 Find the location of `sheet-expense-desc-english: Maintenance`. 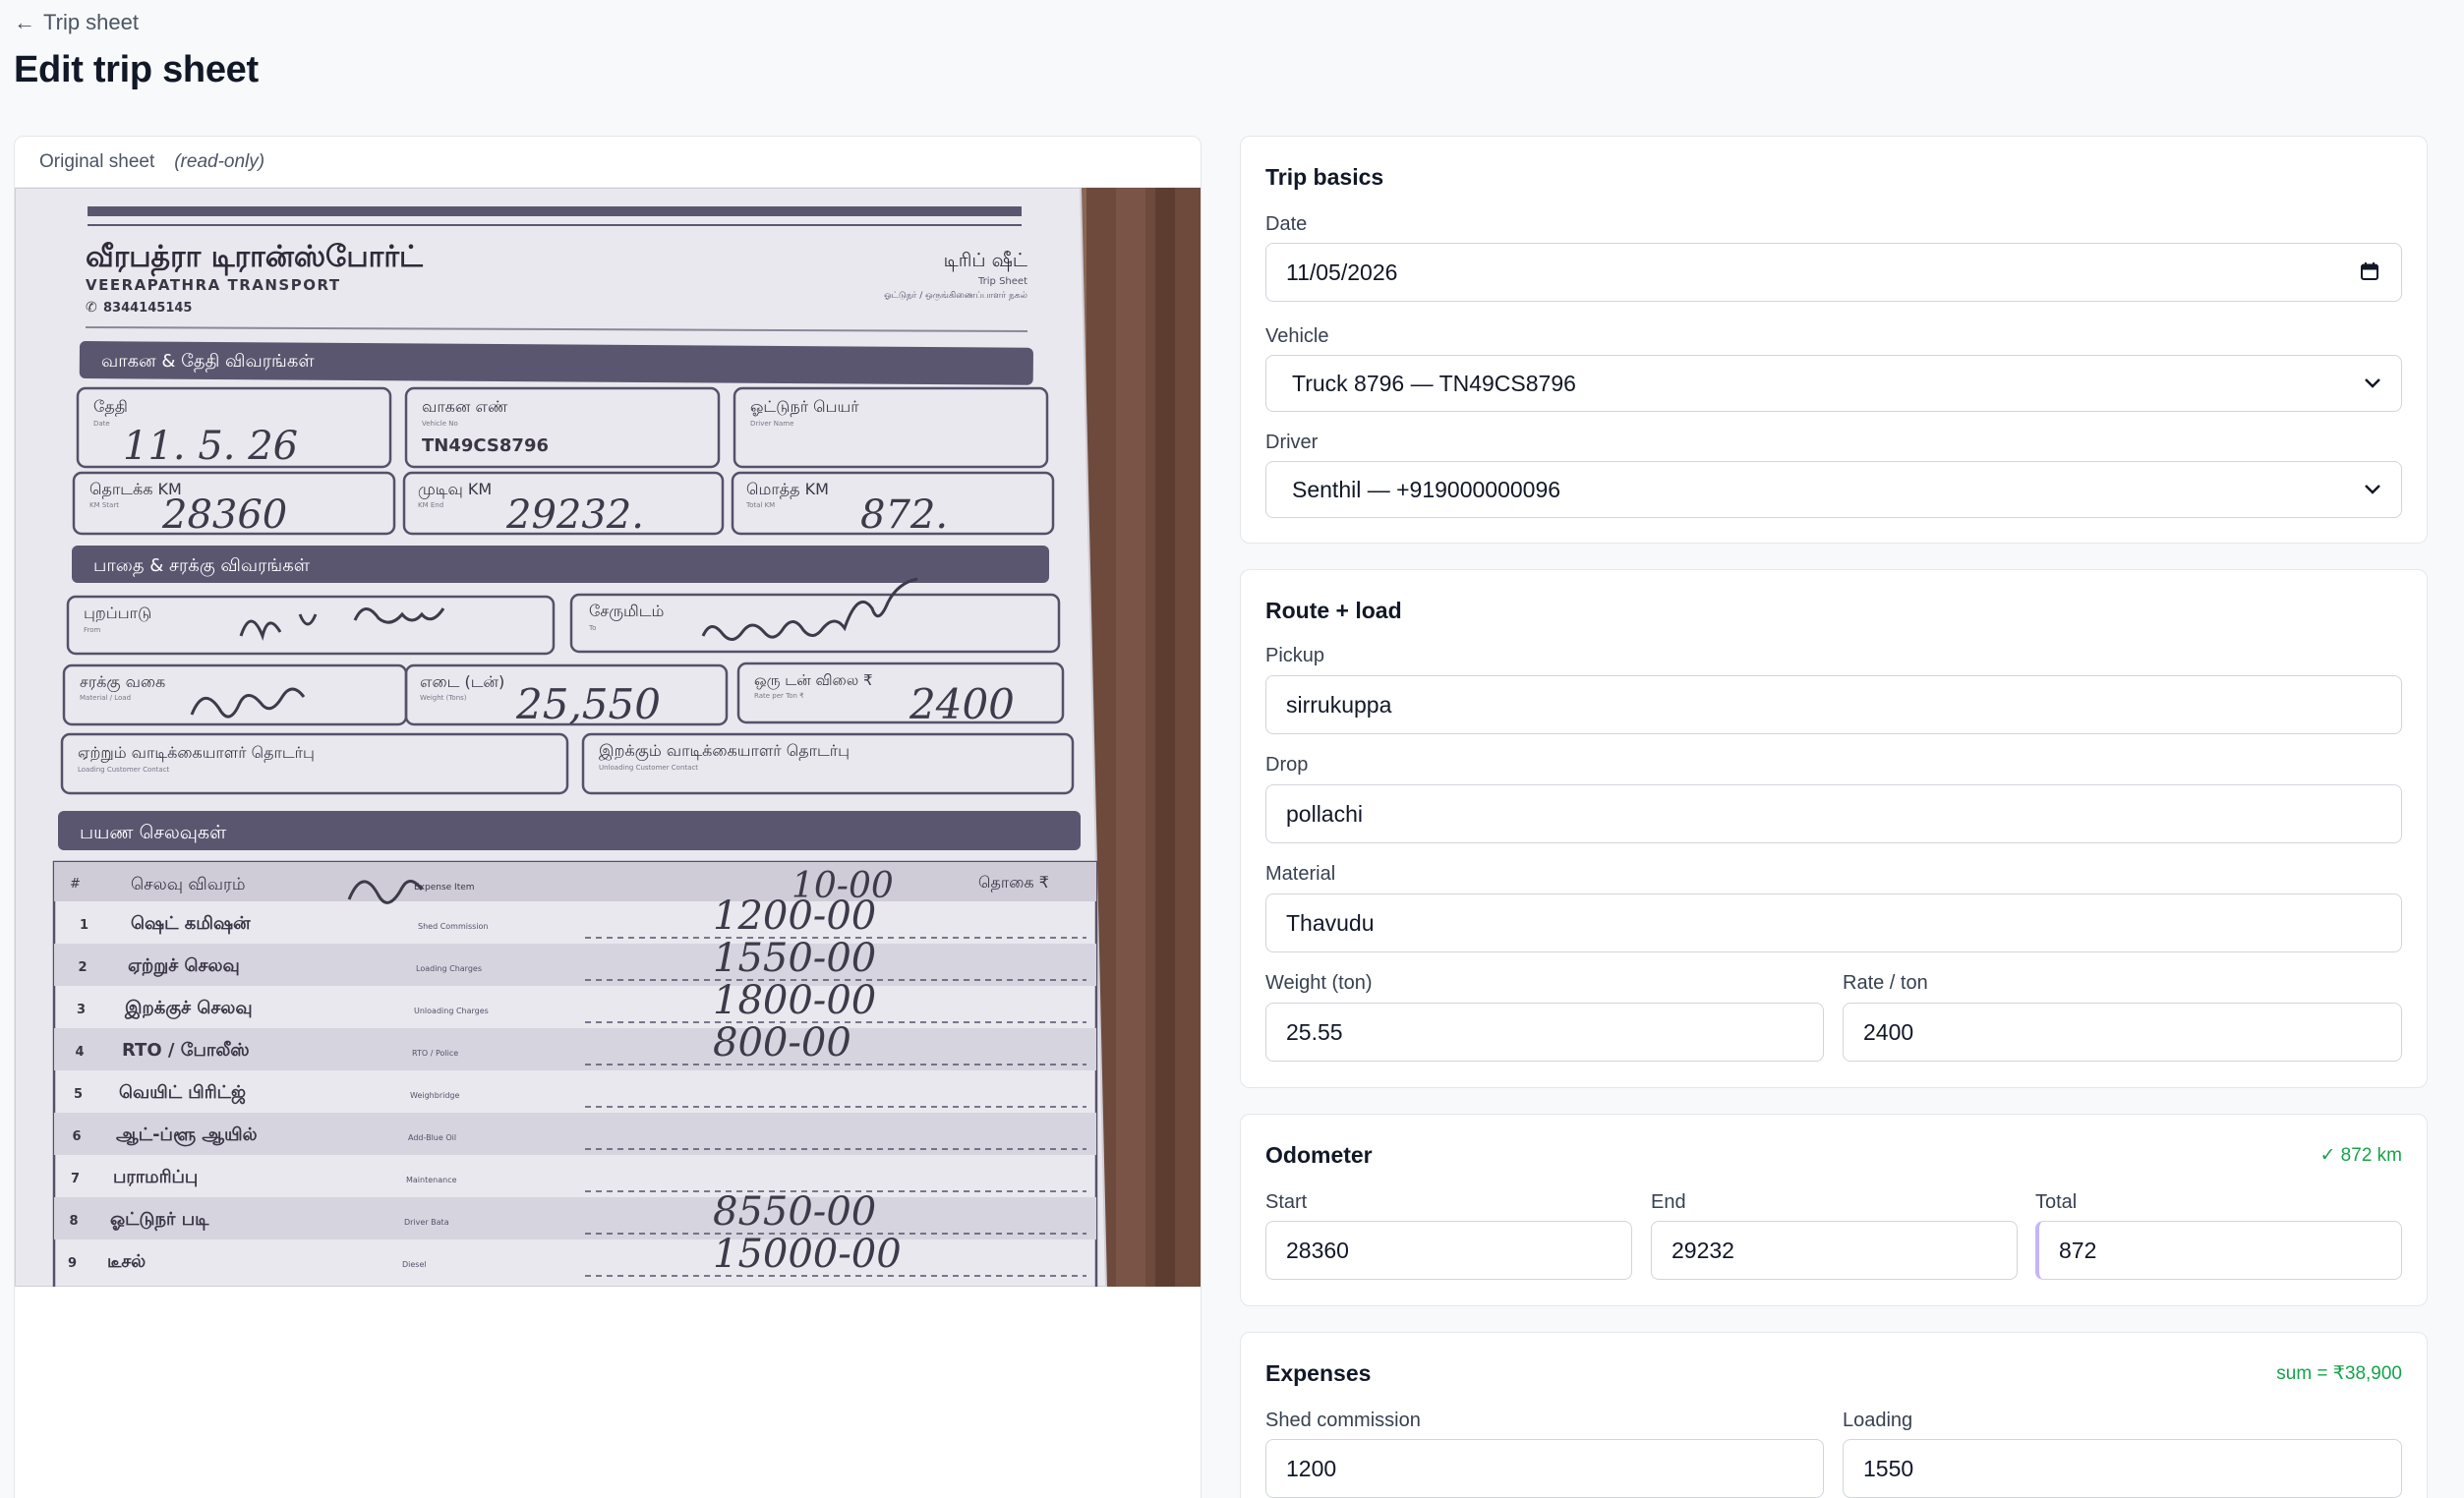

sheet-expense-desc-english: Maintenance is located at coordinates (431, 1180).